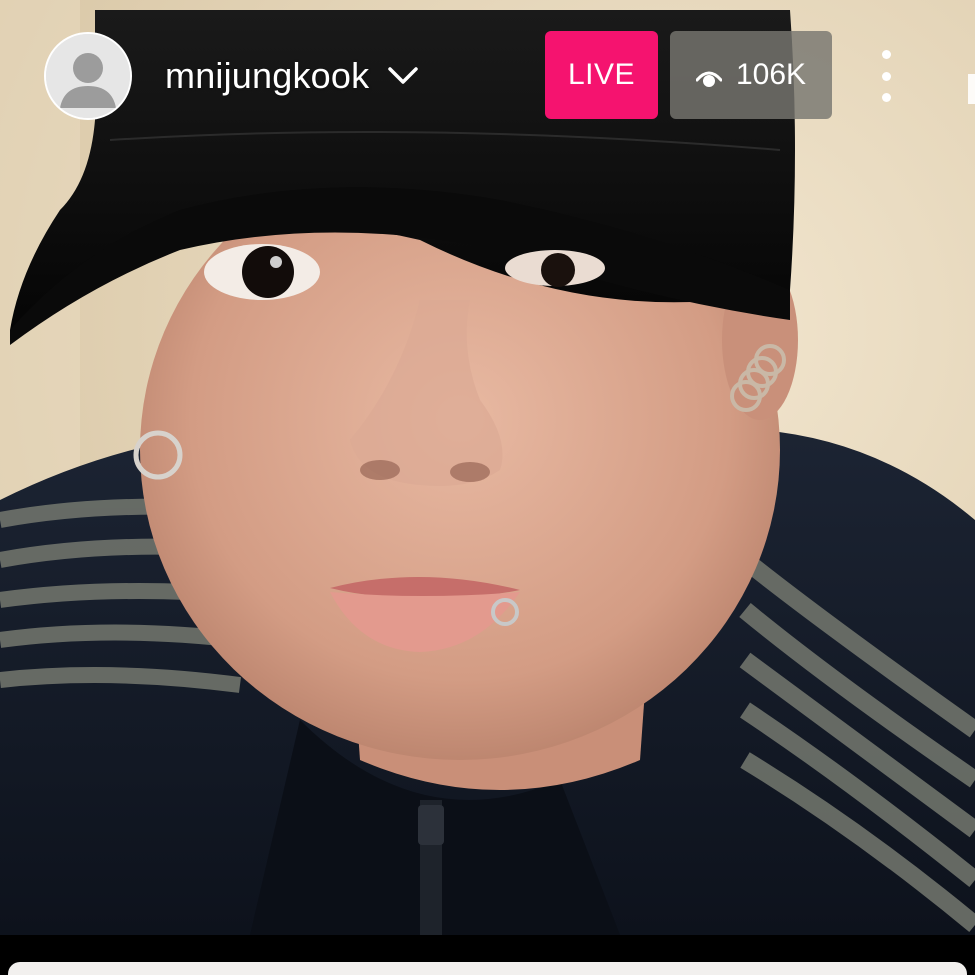  I want to click on chevron-down-icon, so click(403, 76).